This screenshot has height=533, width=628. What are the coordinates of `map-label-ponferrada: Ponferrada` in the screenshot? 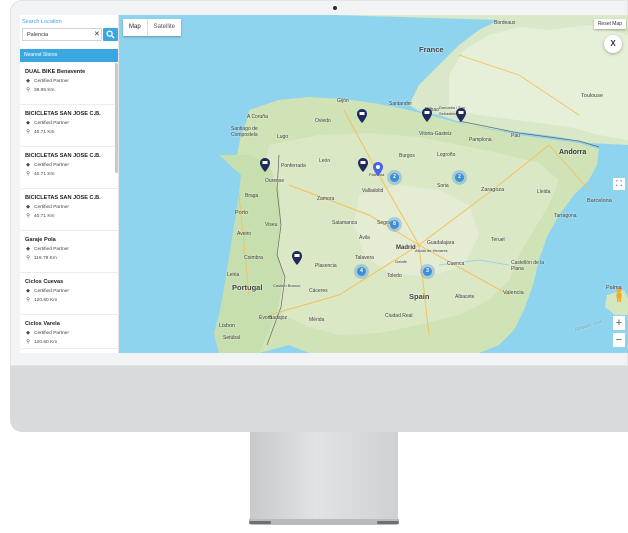 It's located at (293, 166).